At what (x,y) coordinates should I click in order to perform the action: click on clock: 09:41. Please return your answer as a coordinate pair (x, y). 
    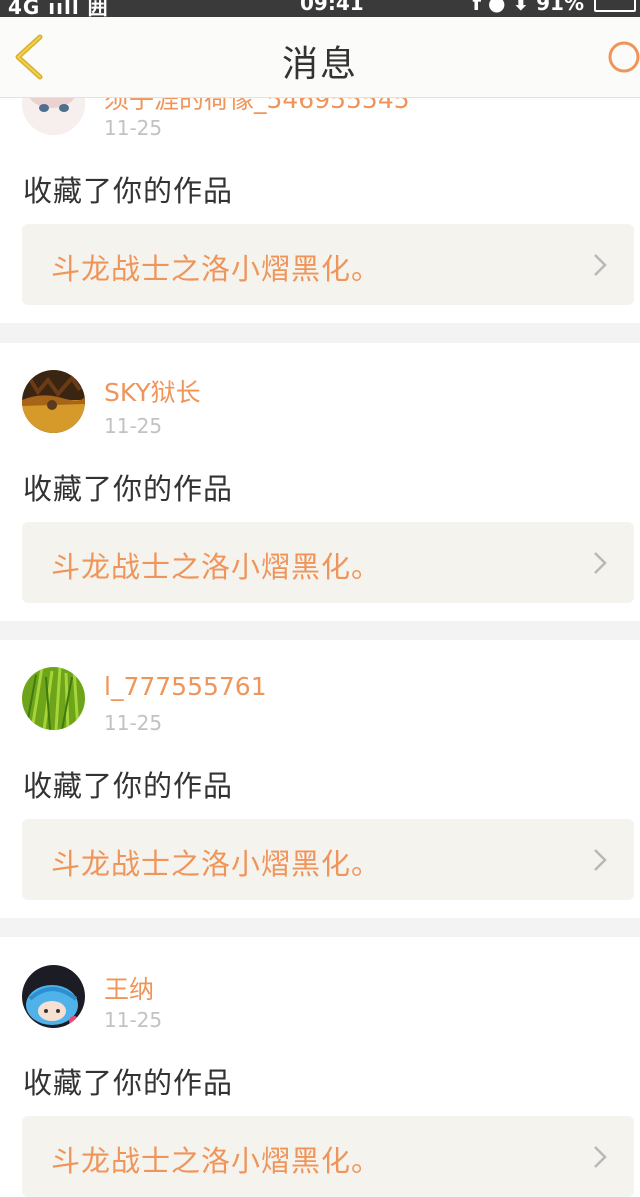
    Looking at the image, I should click on (332, 7).